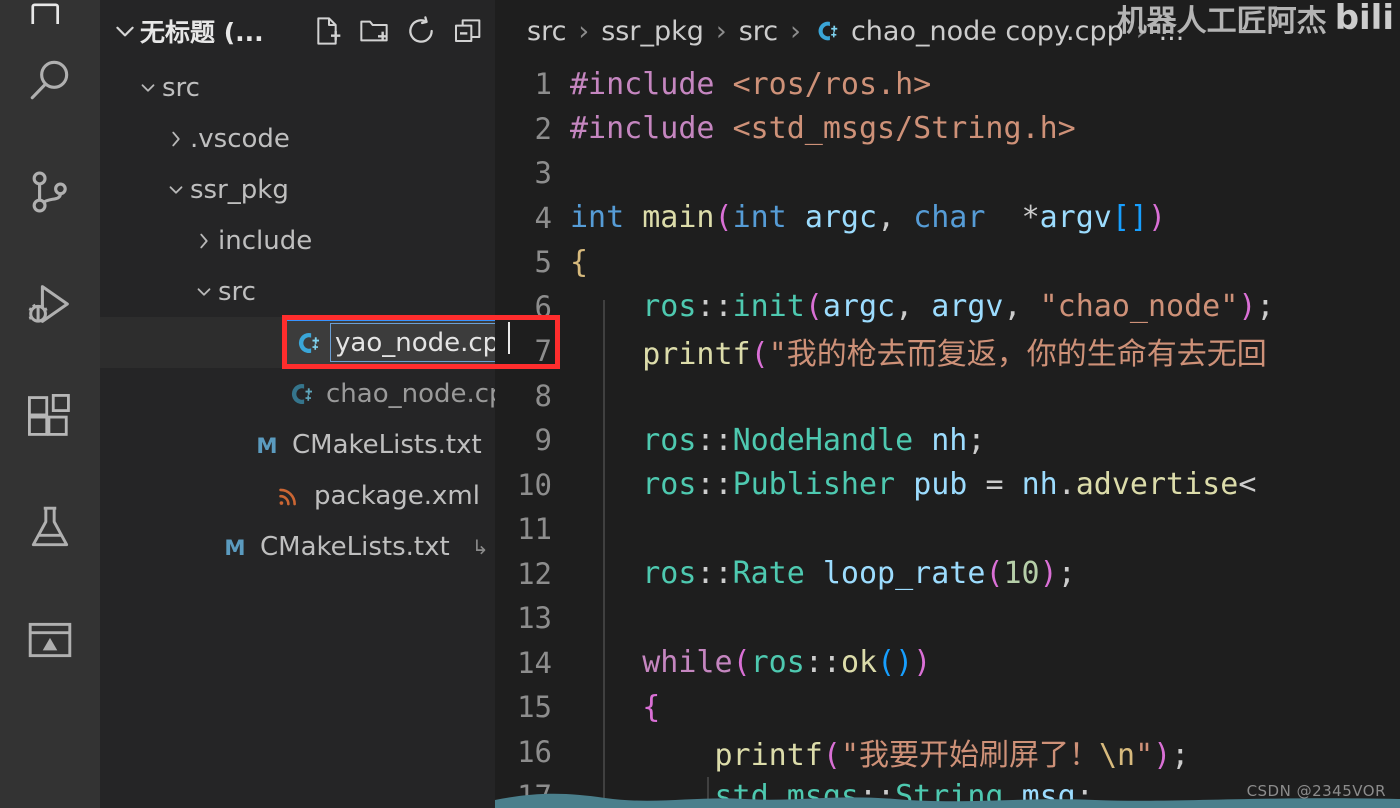  I want to click on code-line: 12 ros::Rate loop_rate(10);, so click(947, 574).